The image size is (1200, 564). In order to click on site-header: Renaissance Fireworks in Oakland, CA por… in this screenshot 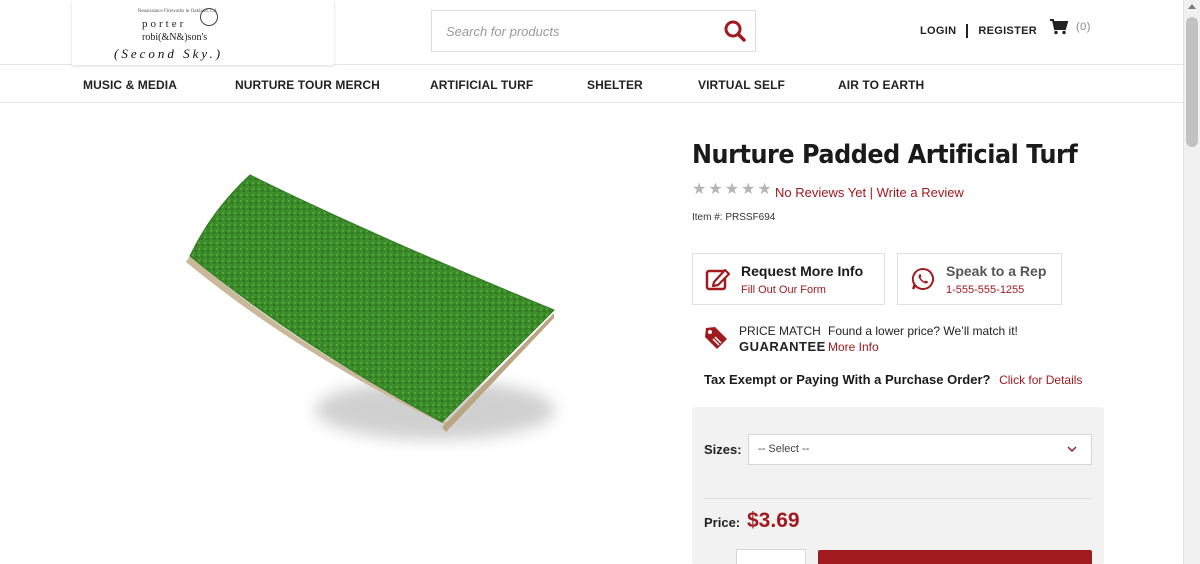, I will do `click(591, 32)`.